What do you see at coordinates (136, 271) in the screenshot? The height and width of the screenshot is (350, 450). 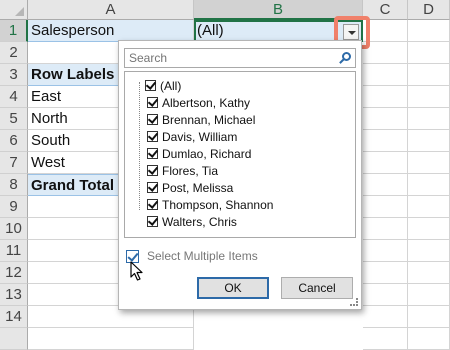 I see `mouse-pointer-icon` at bounding box center [136, 271].